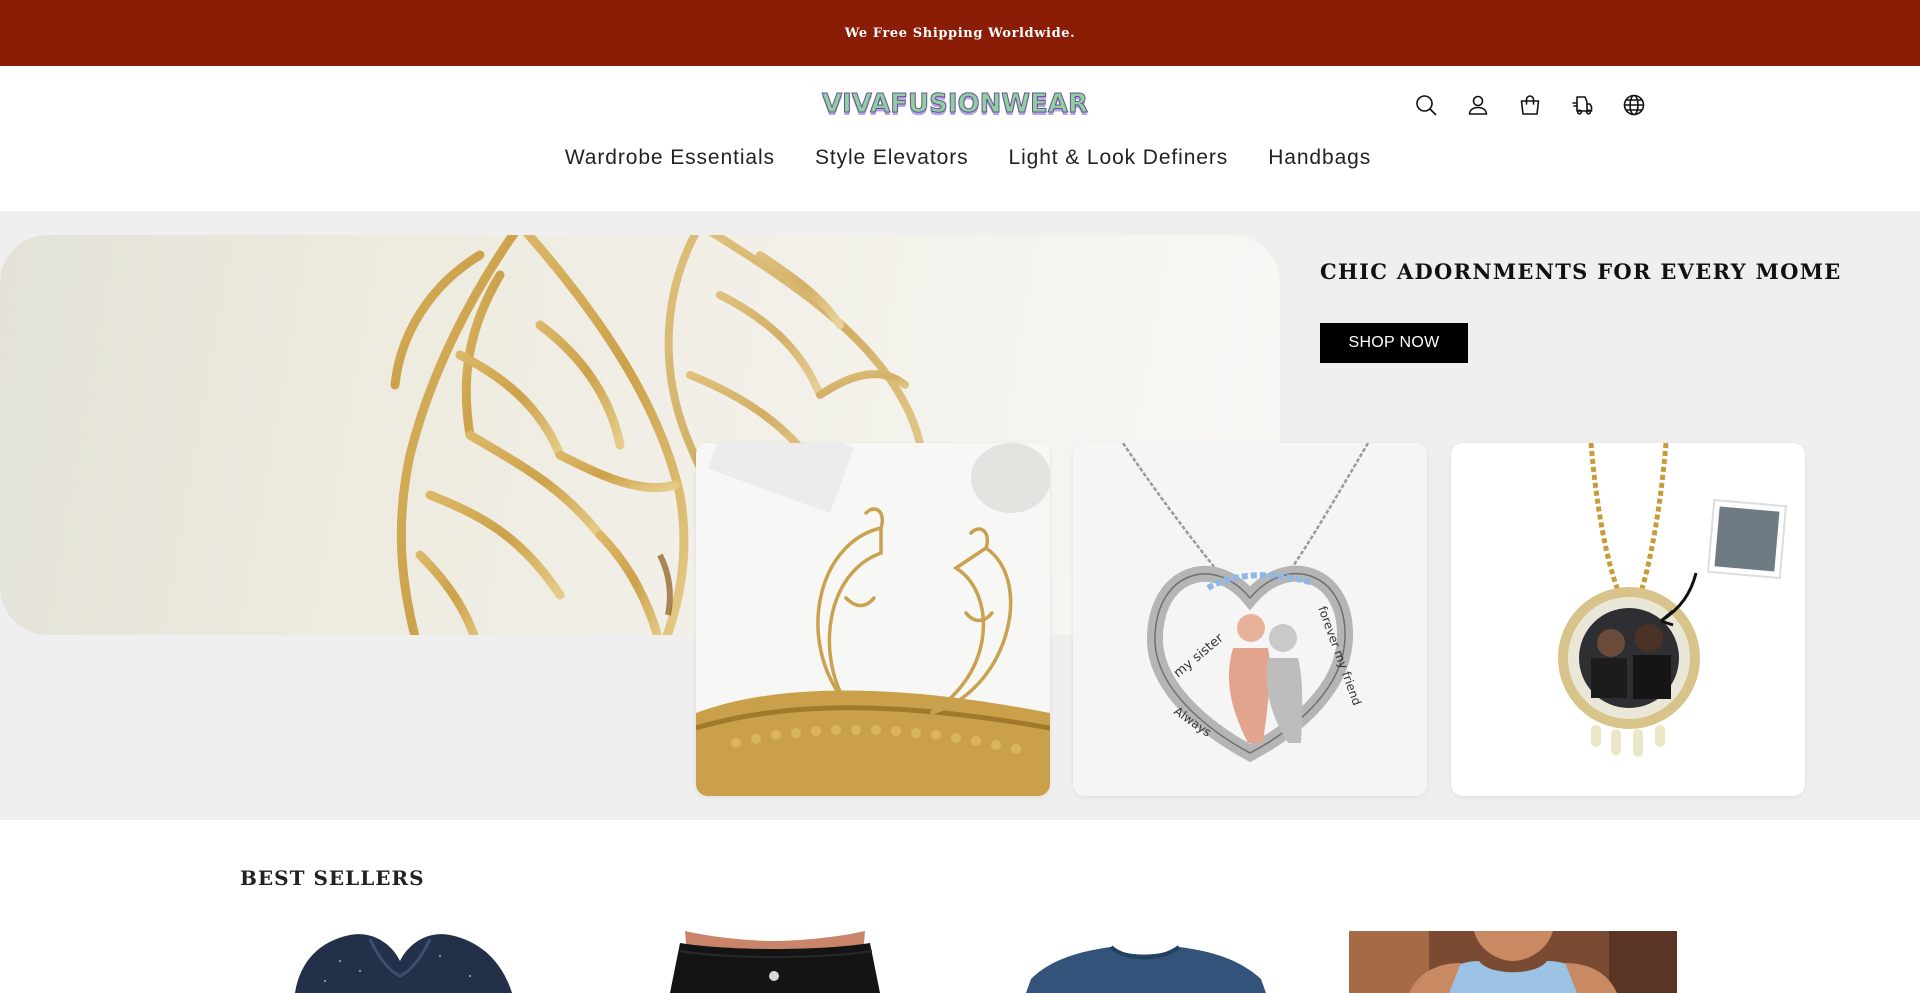 This screenshot has width=1920, height=993. I want to click on nav-item-light-look-definers: Light & Look Definers, so click(1119, 158).